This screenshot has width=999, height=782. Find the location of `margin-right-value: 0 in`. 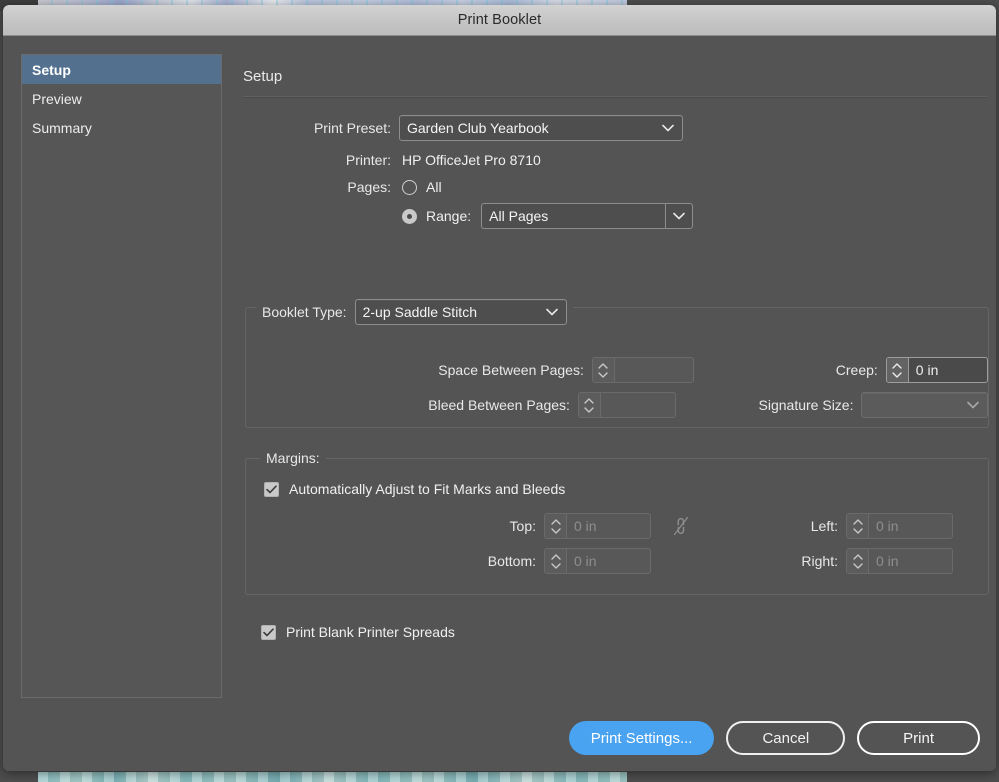

margin-right-value: 0 in is located at coordinates (887, 561).